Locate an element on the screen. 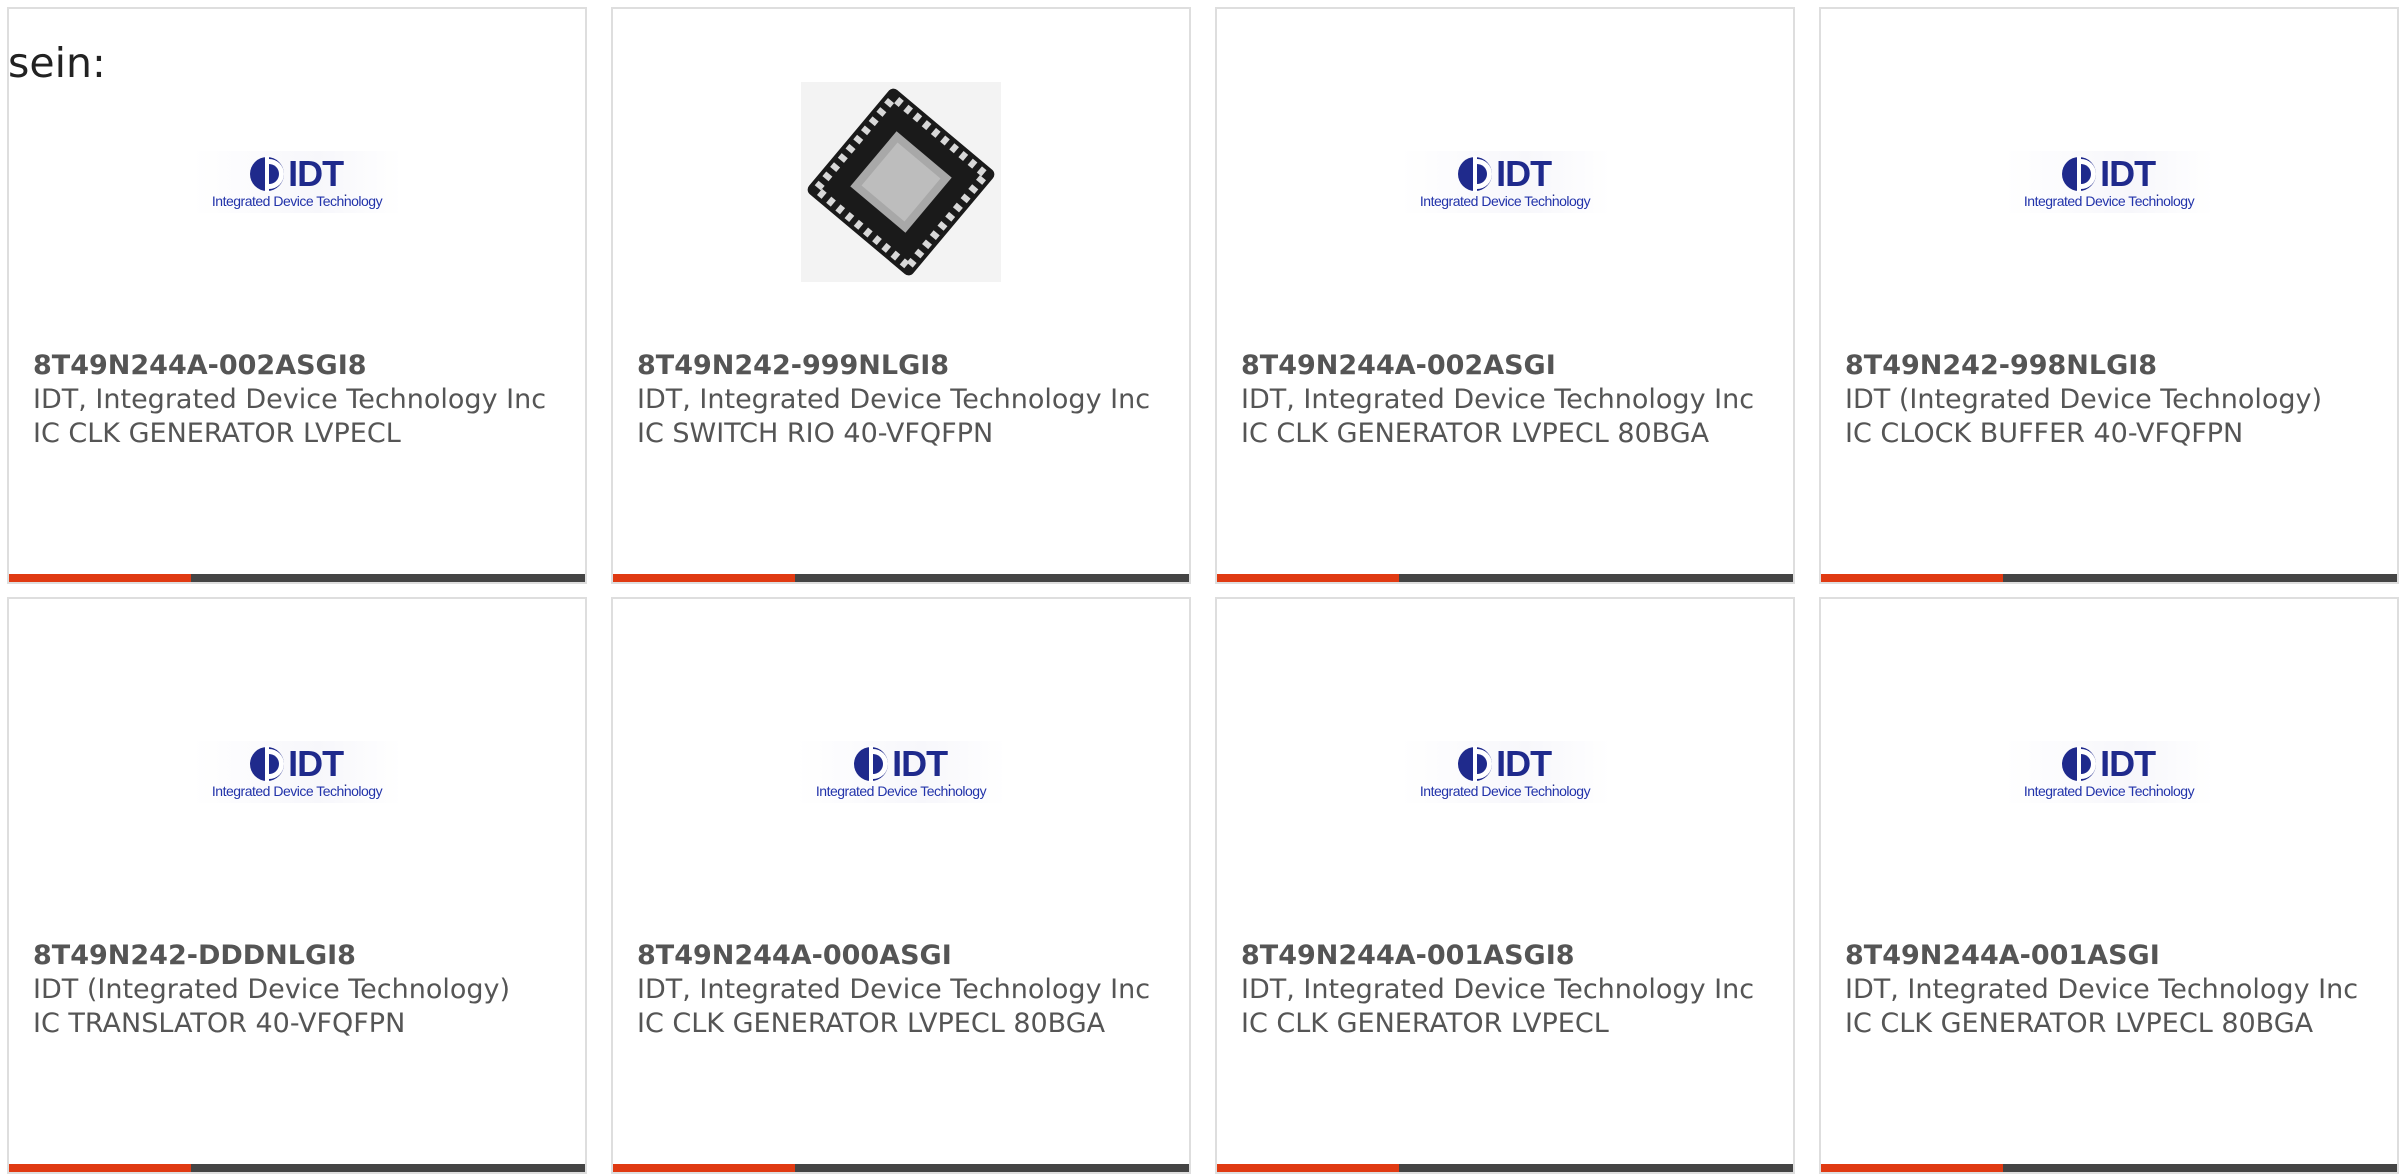 The height and width of the screenshot is (1174, 2400). product-part-number: 8T49N244A-001ASGI is located at coordinates (2111, 956).